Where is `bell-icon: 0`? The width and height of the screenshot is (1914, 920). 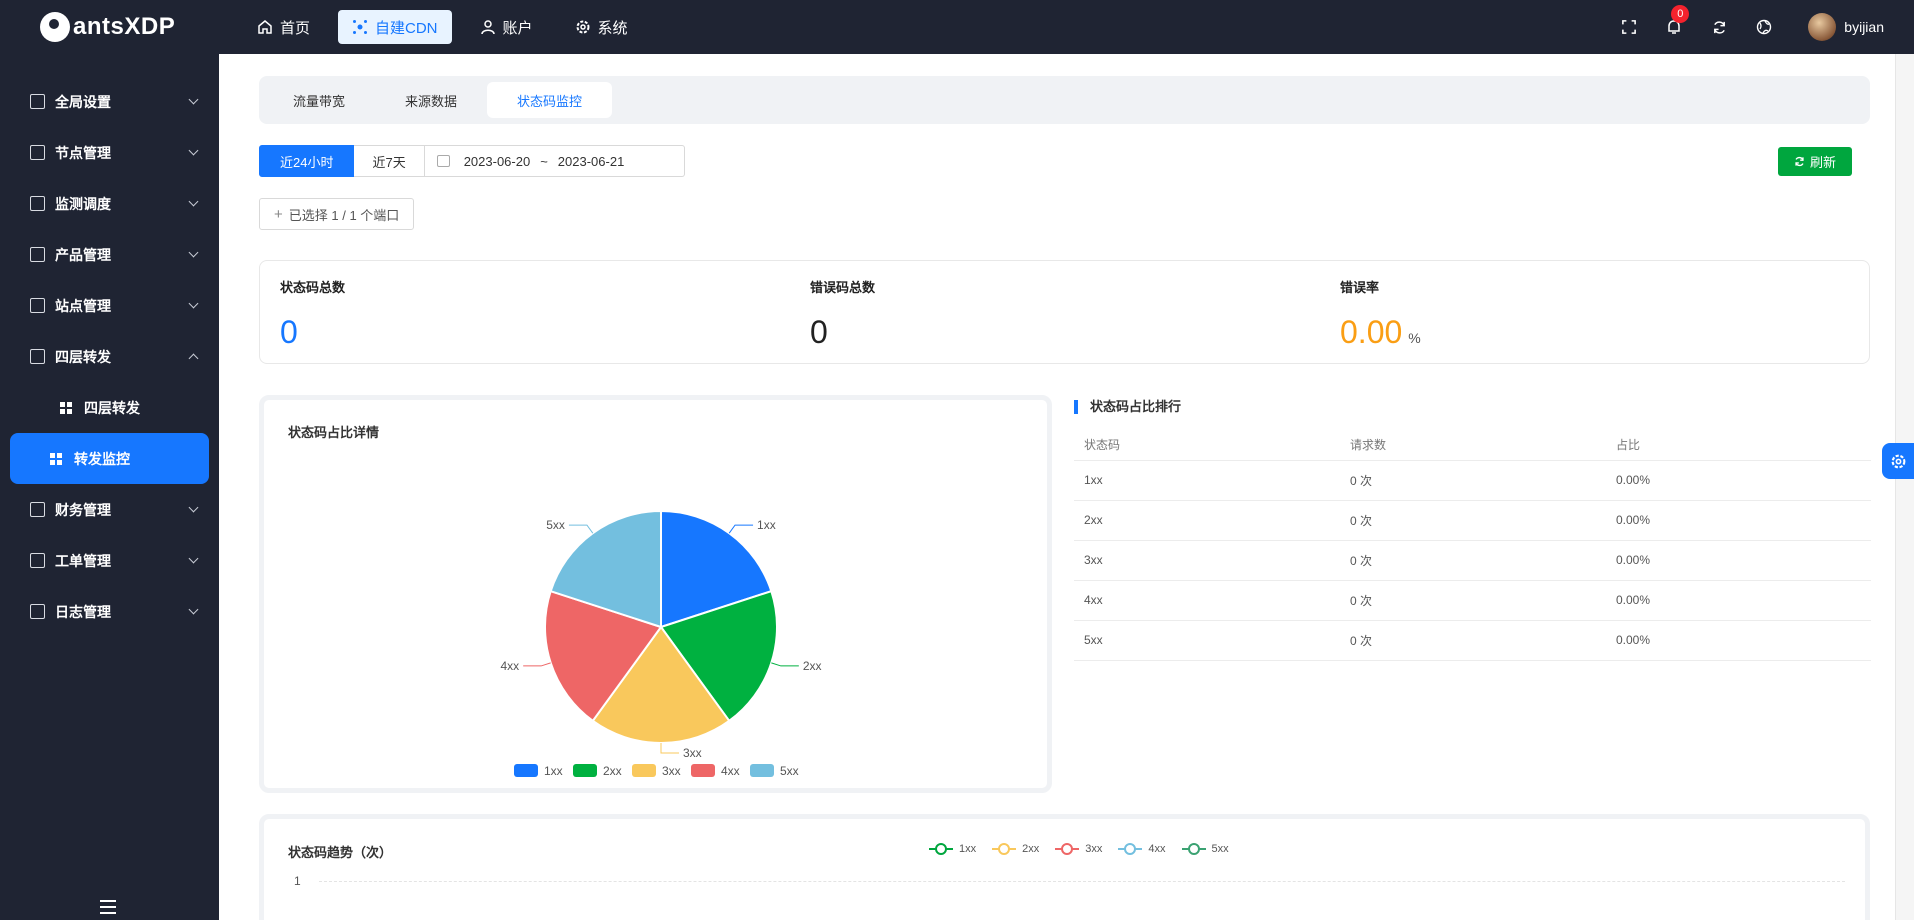
bell-icon: 0 is located at coordinates (1677, 20).